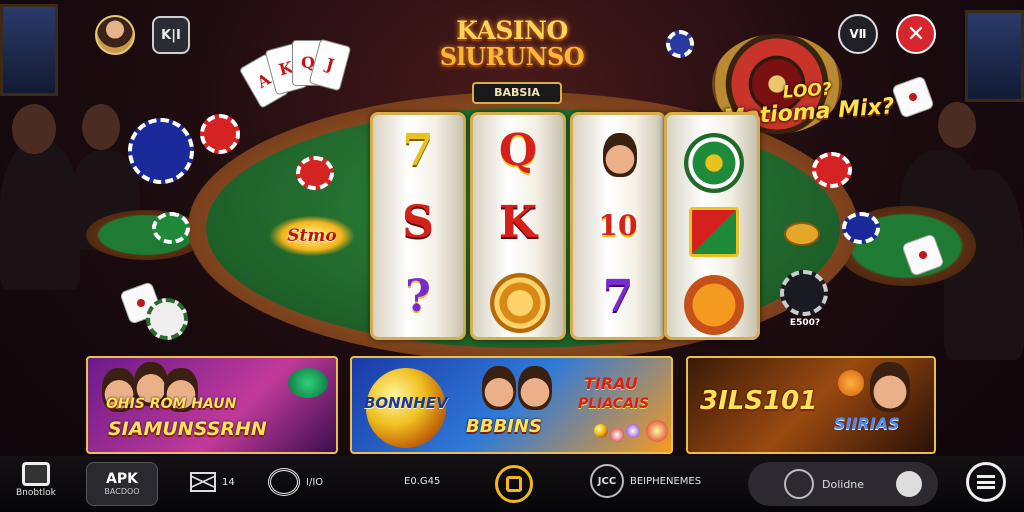 Image resolution: width=1024 pixels, height=512 pixels. I want to click on playing-cards-decoration: A K Q J, so click(295, 73).